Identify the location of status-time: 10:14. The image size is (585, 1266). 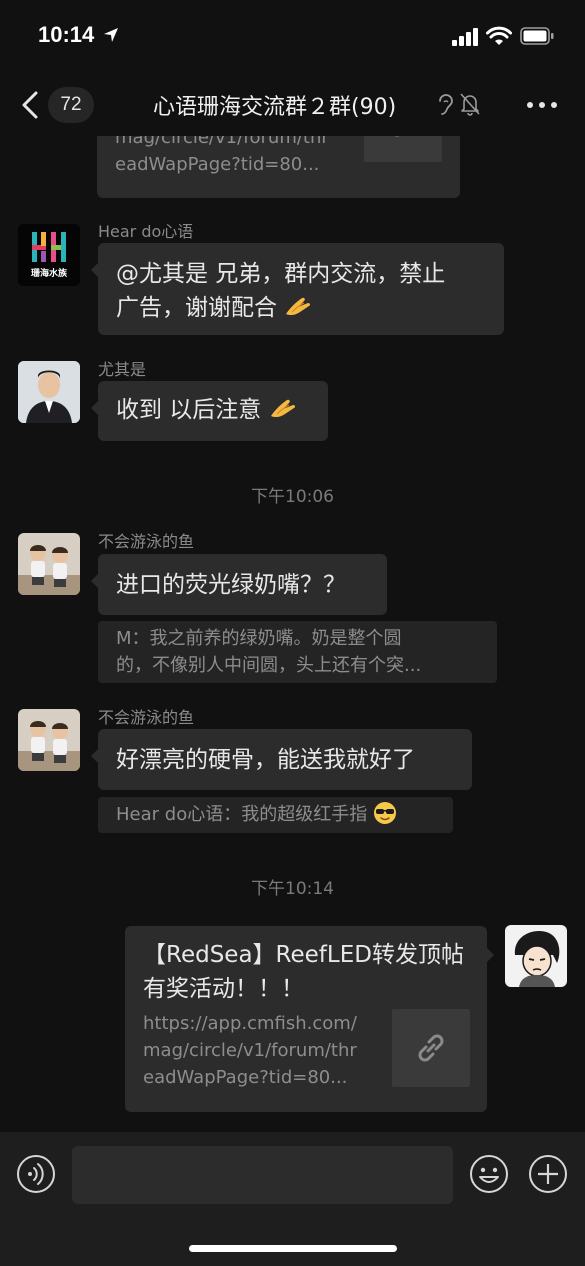
(66, 34).